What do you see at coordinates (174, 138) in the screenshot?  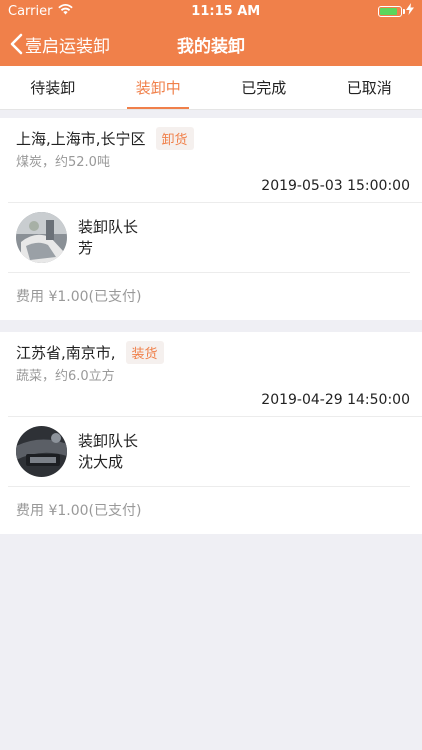 I see `order-type-badge: 卸货` at bounding box center [174, 138].